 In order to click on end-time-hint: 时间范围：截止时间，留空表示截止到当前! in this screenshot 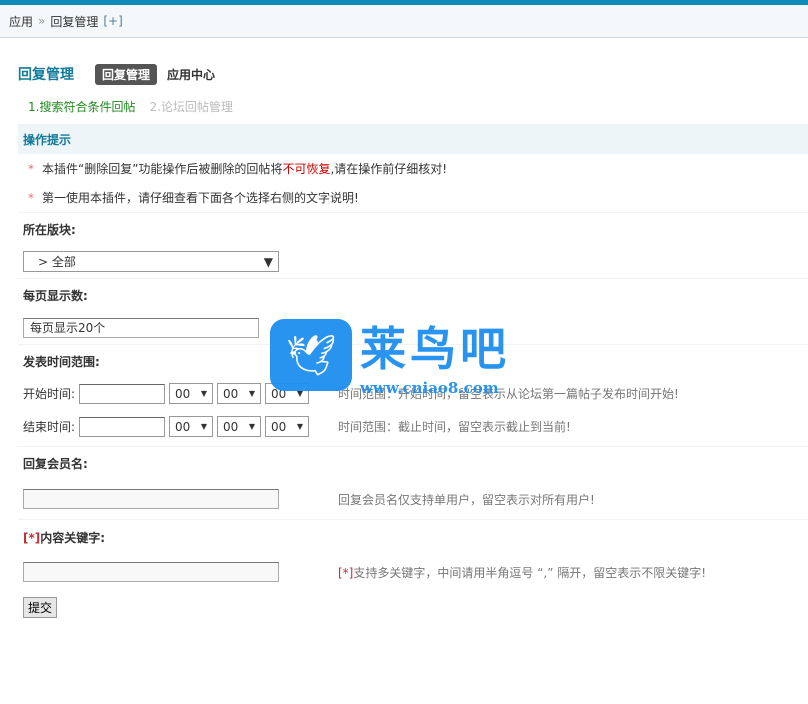, I will do `click(454, 427)`.